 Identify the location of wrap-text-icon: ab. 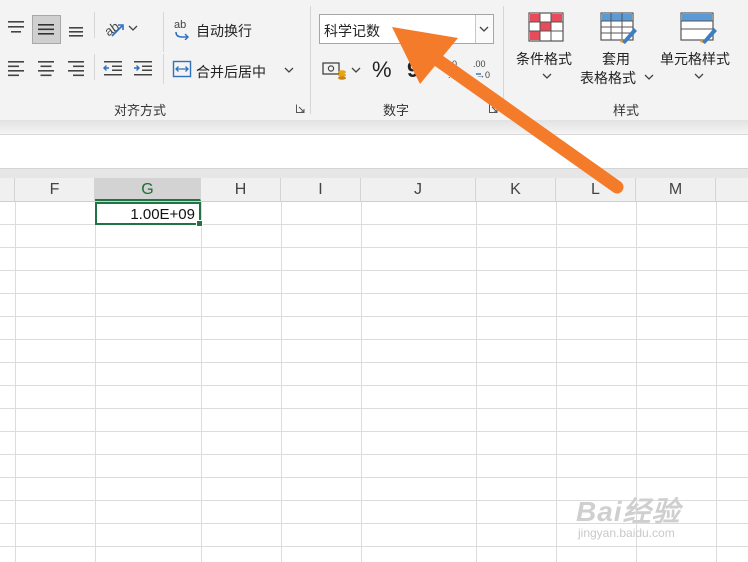
(181, 29).